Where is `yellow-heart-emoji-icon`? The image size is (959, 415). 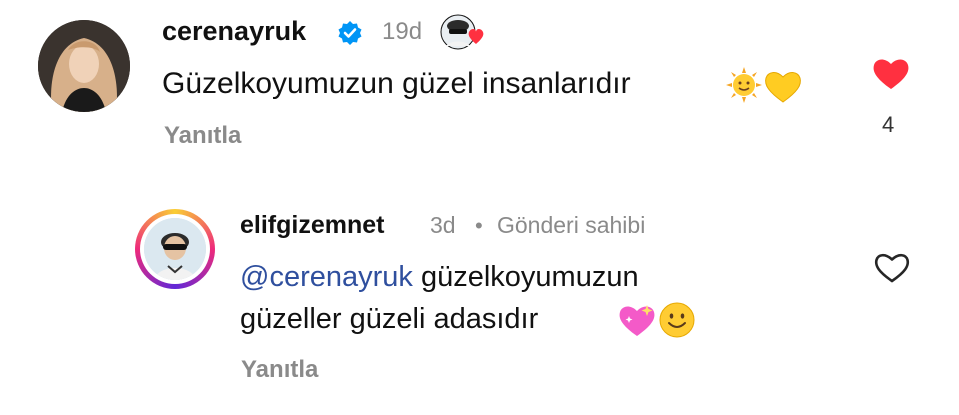 yellow-heart-emoji-icon is located at coordinates (783, 87).